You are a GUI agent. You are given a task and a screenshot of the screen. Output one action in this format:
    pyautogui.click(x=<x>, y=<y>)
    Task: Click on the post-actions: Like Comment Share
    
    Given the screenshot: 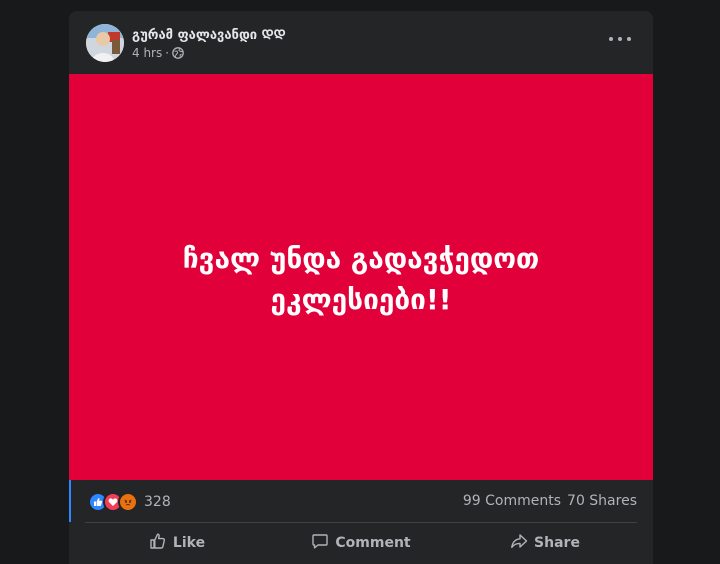 What is the action you would take?
    pyautogui.click(x=361, y=543)
    